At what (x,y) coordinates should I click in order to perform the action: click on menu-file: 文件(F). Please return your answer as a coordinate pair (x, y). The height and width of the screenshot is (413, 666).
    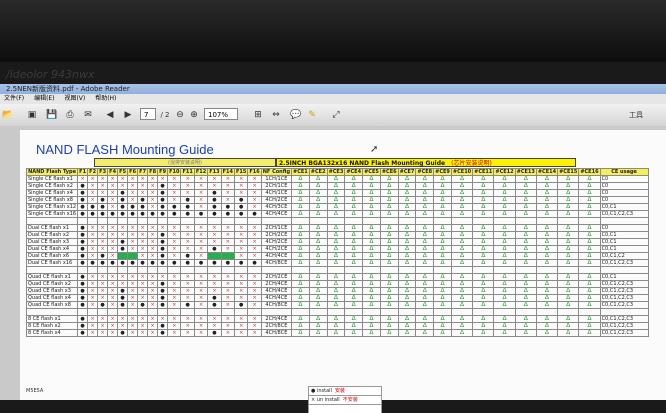
    Looking at the image, I should click on (14, 99).